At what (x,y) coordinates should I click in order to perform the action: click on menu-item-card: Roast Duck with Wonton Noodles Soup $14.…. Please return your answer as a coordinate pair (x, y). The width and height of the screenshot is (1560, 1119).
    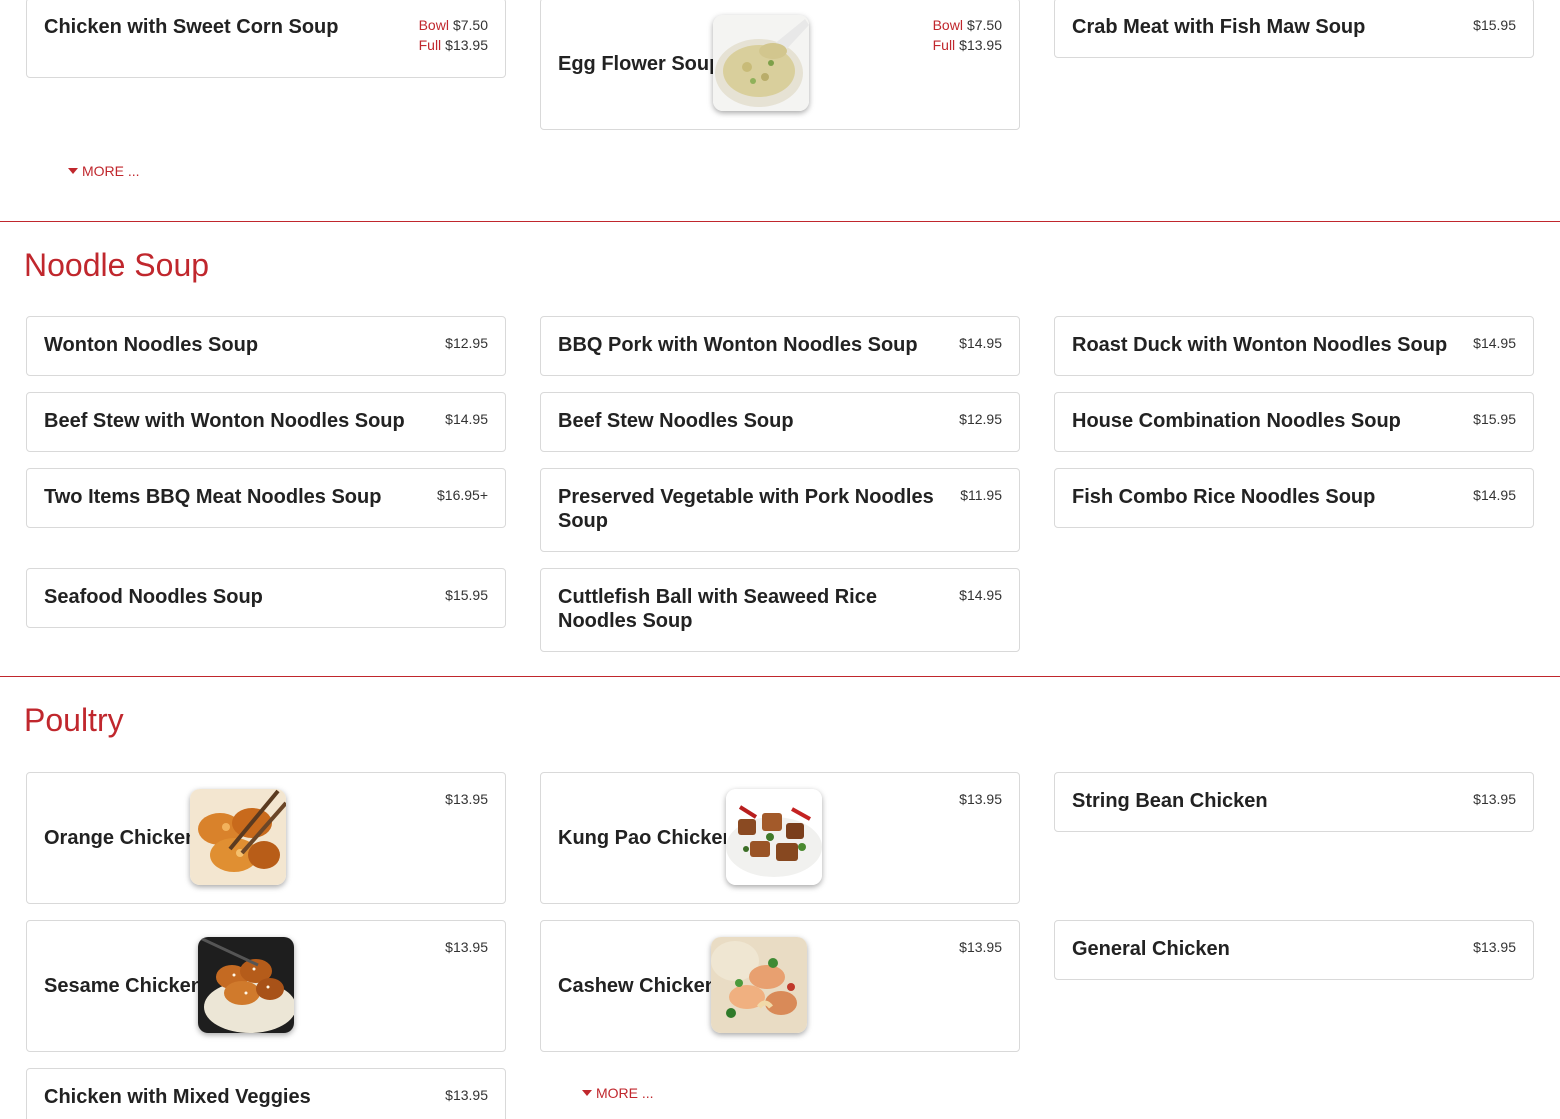
    Looking at the image, I should click on (1294, 346).